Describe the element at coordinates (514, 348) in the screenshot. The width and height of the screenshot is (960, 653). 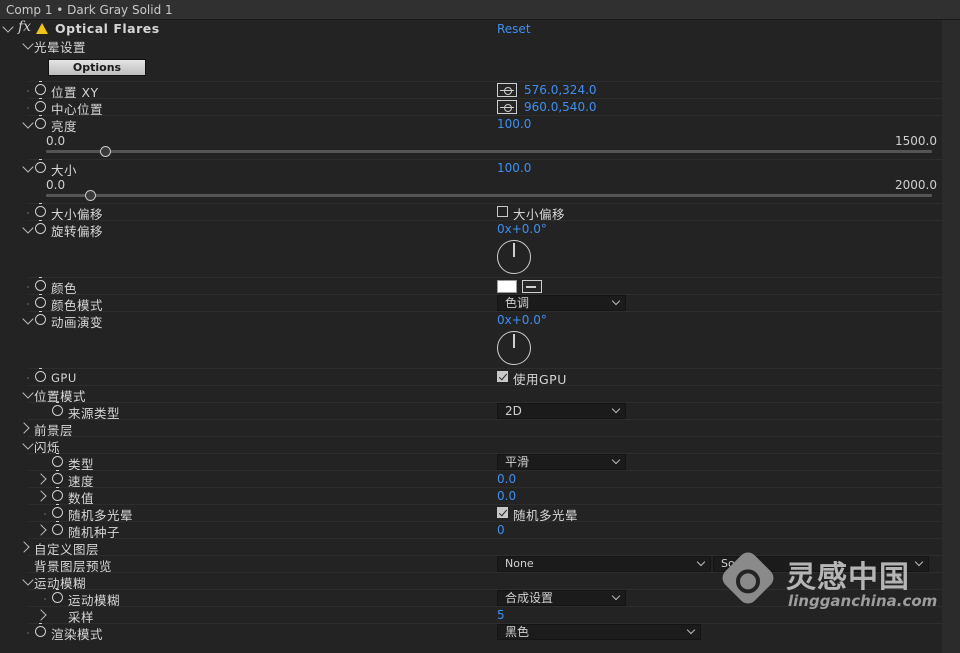
I see `evolution-dial` at that location.